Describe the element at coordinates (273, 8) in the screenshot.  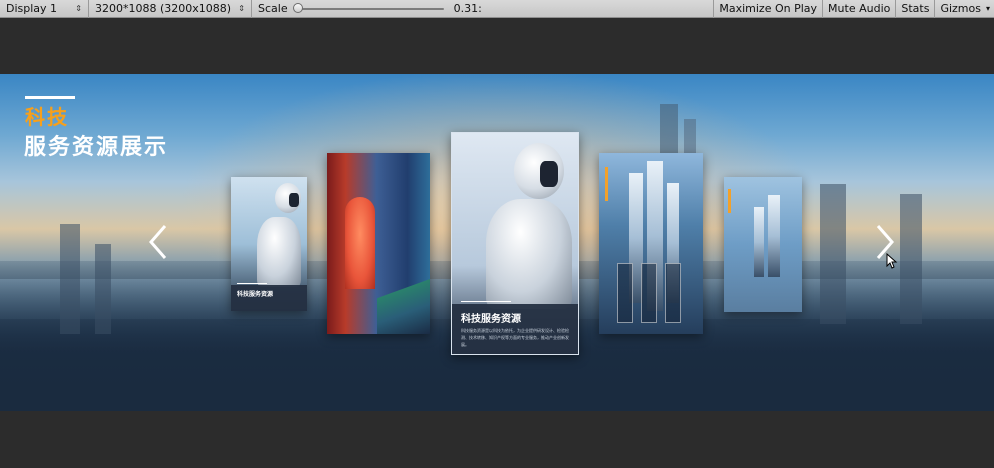
I see `scale-label: Scale` at that location.